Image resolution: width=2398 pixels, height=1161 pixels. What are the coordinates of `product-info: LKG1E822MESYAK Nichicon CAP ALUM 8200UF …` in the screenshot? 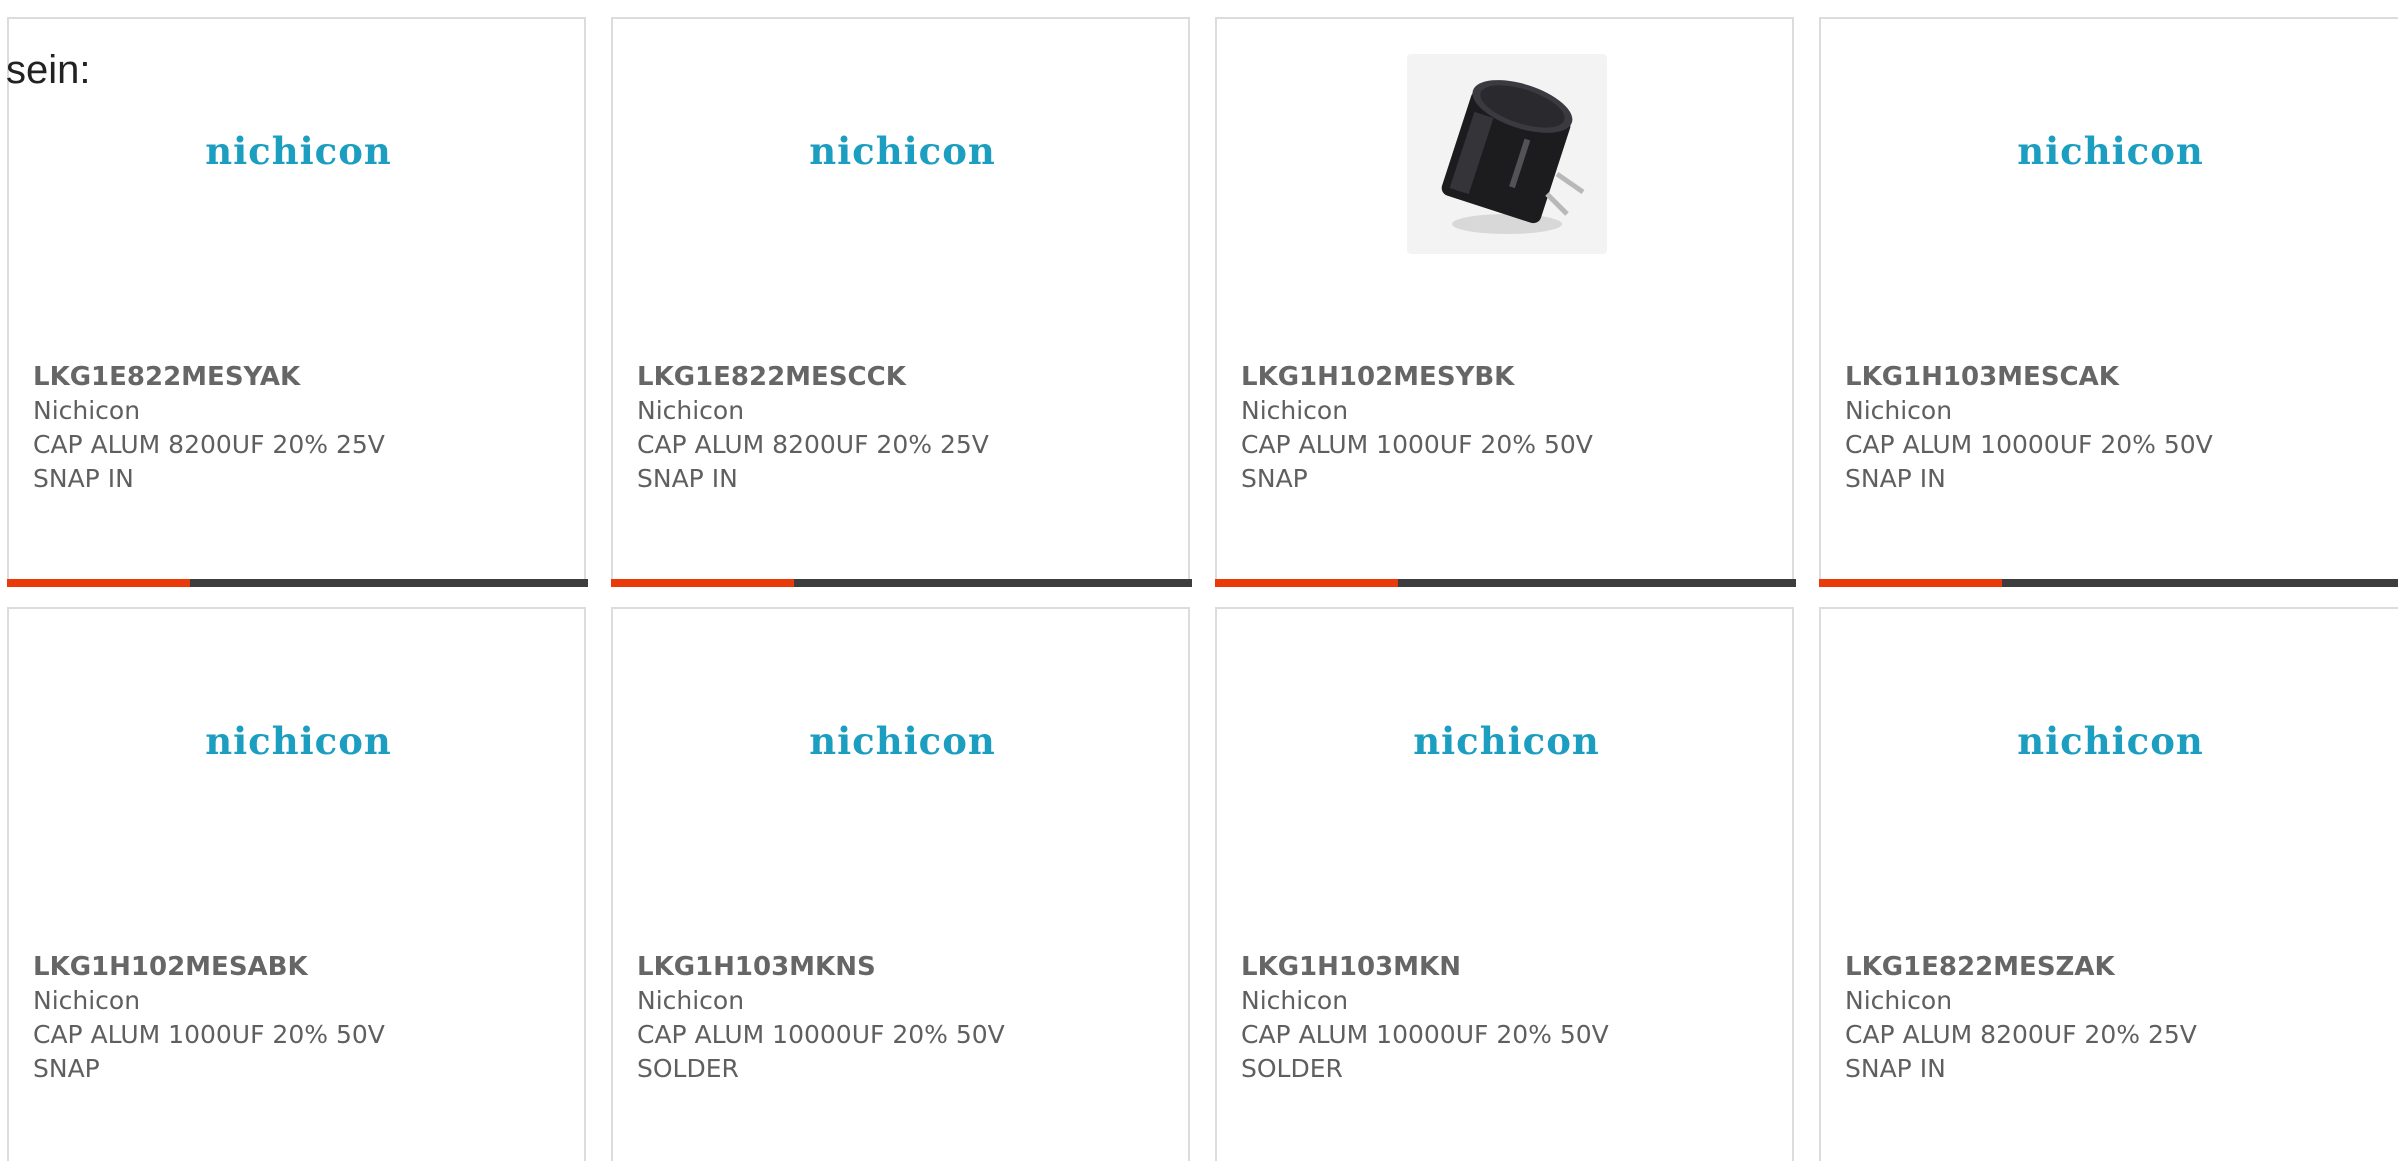 It's located at (209, 428).